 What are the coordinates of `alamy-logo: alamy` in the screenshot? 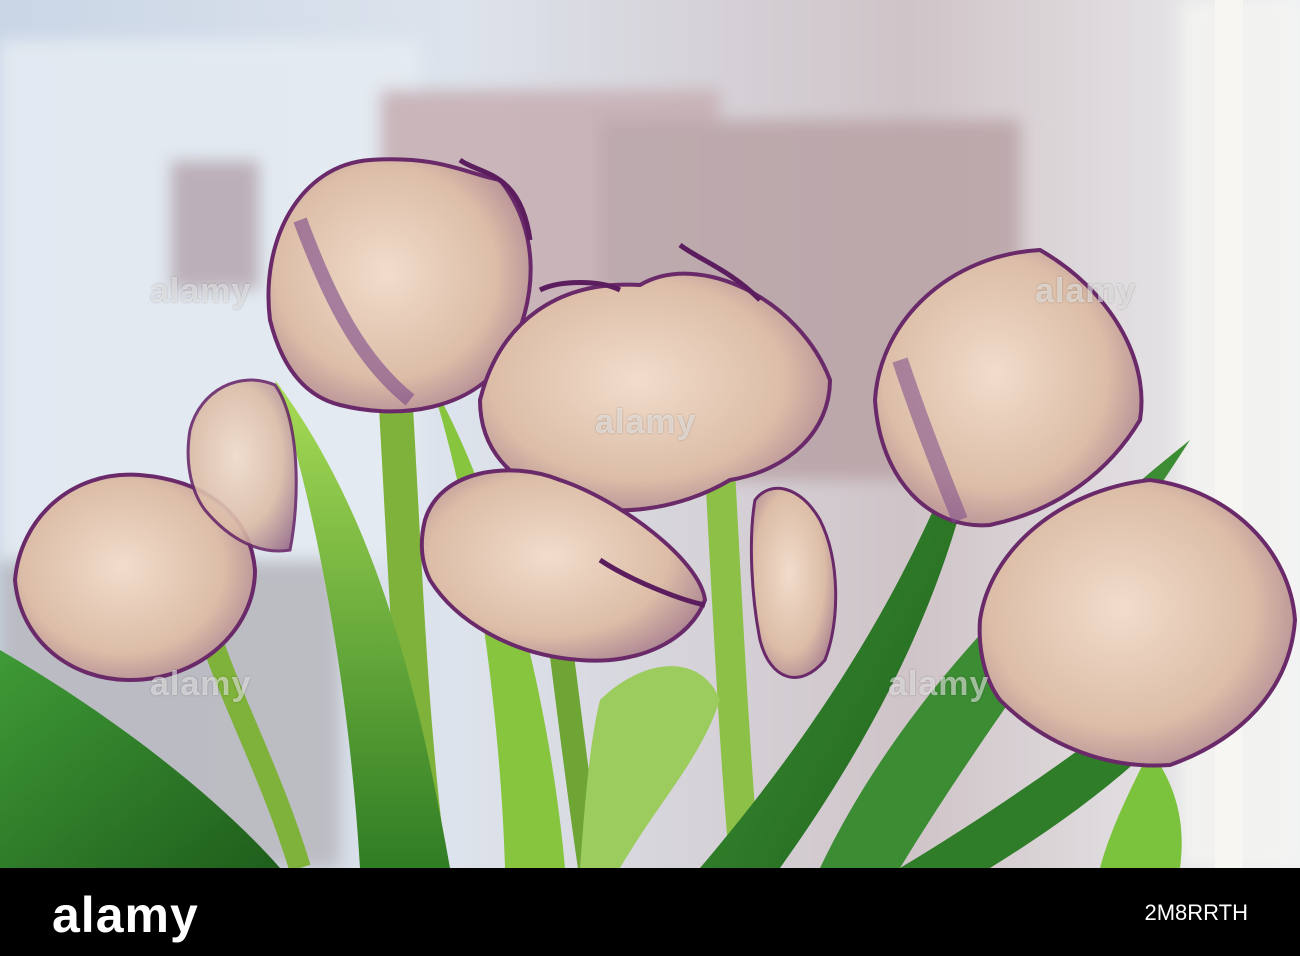 It's located at (125, 915).